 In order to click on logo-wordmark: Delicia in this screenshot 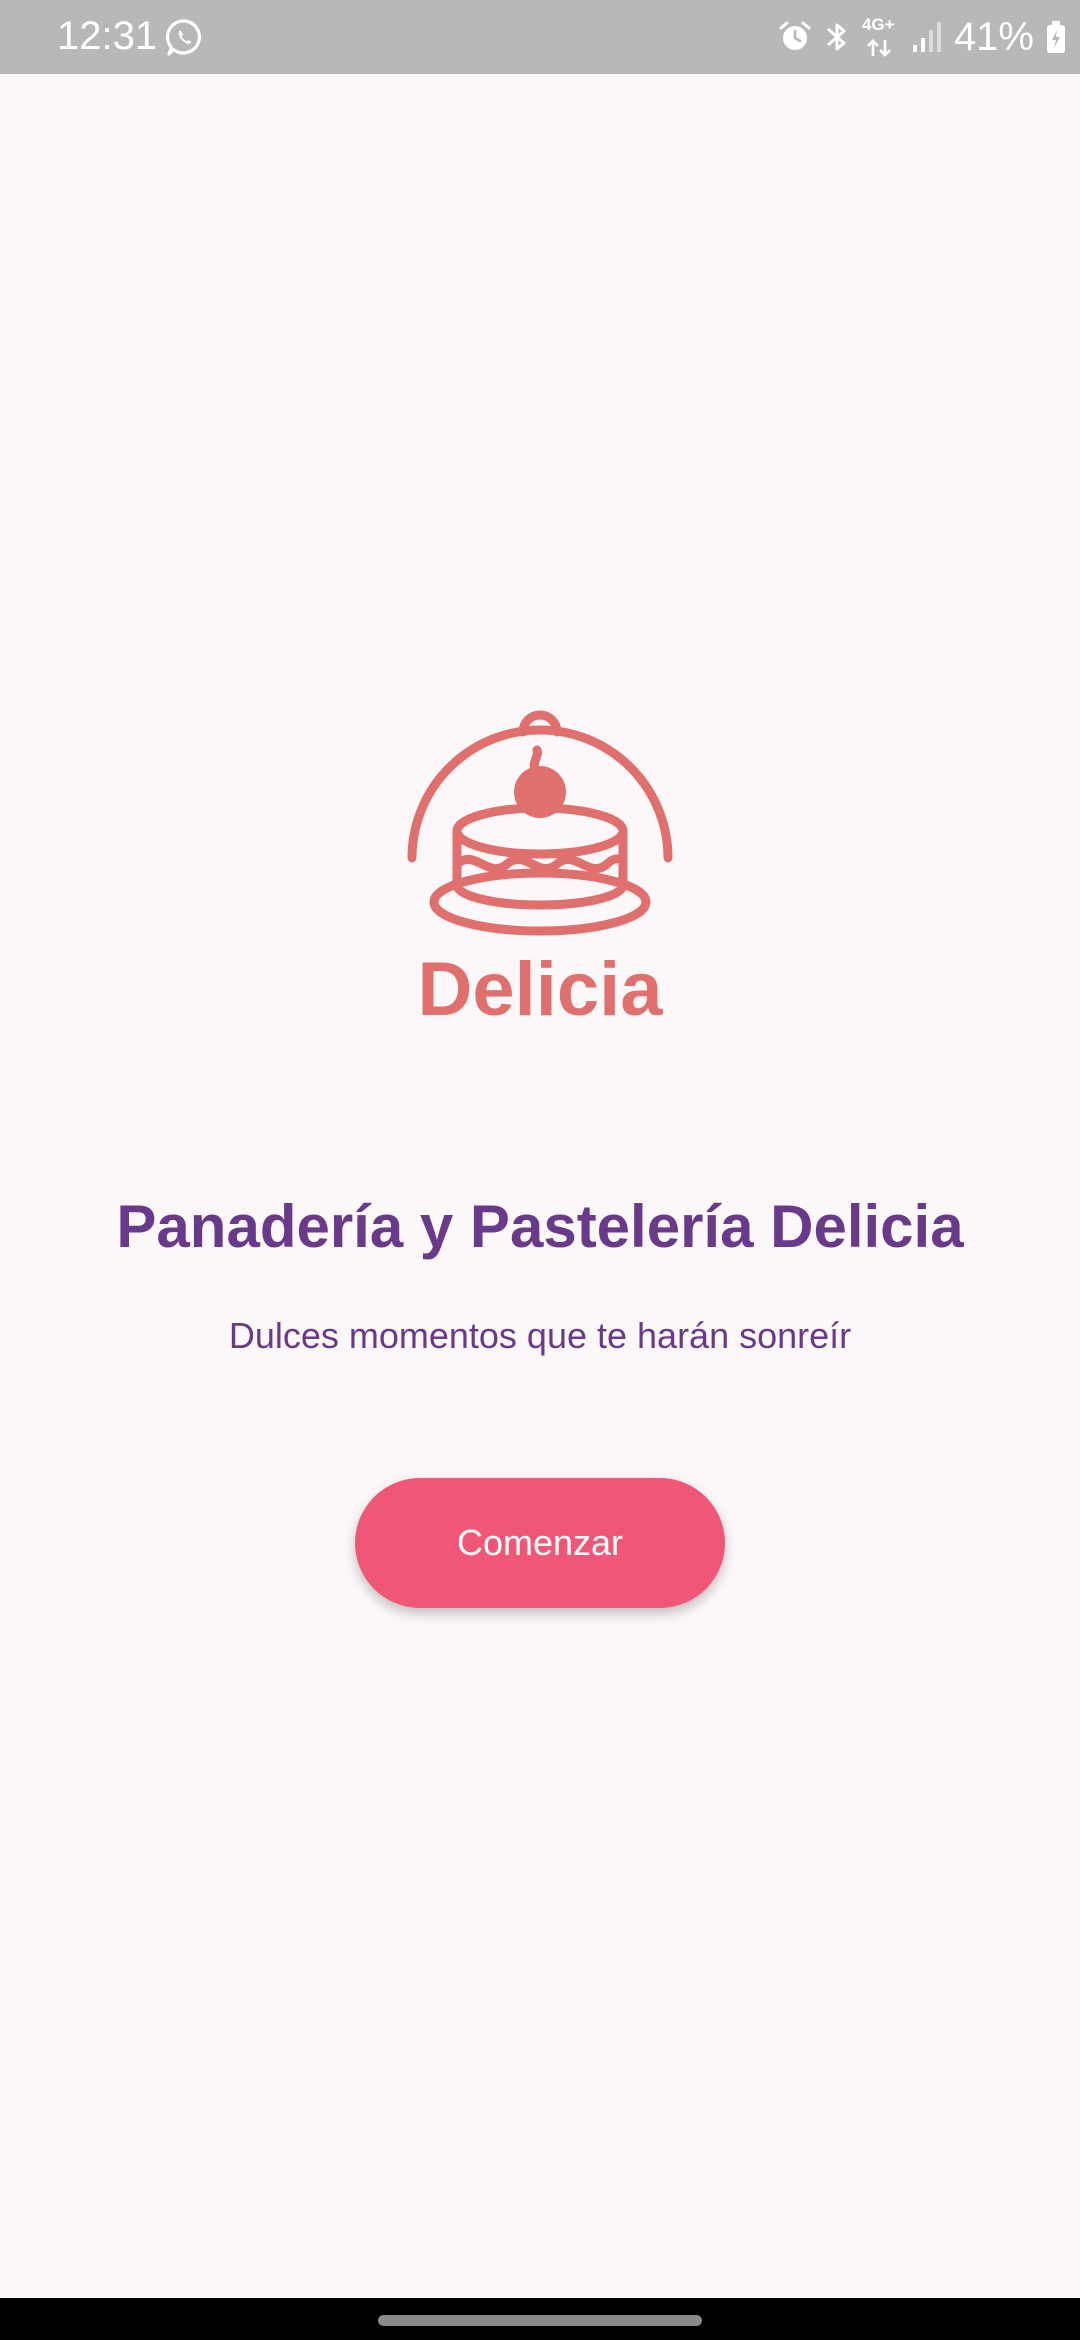, I will do `click(540, 989)`.